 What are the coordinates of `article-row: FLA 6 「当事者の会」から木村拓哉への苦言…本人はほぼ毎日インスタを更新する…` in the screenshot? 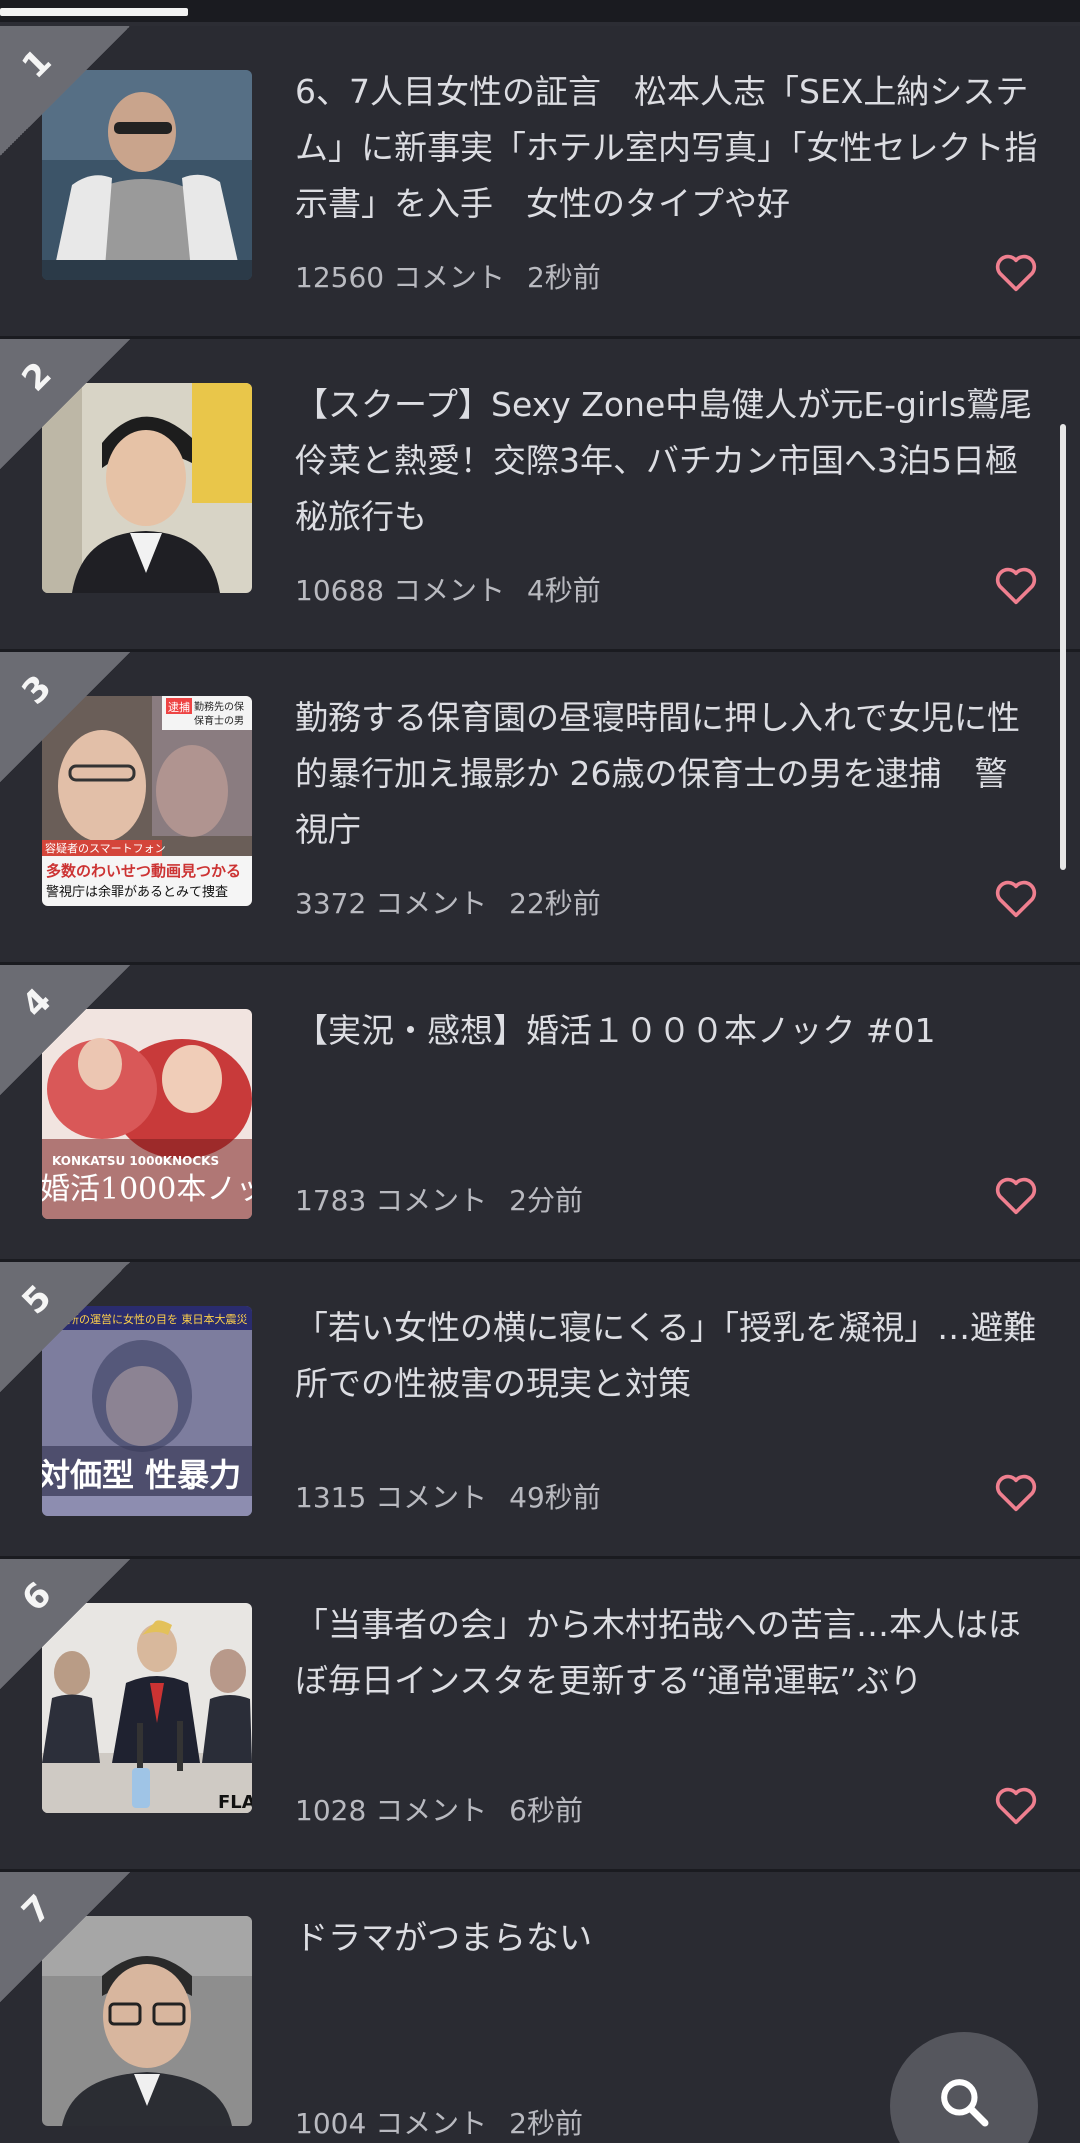 It's located at (540, 1715).